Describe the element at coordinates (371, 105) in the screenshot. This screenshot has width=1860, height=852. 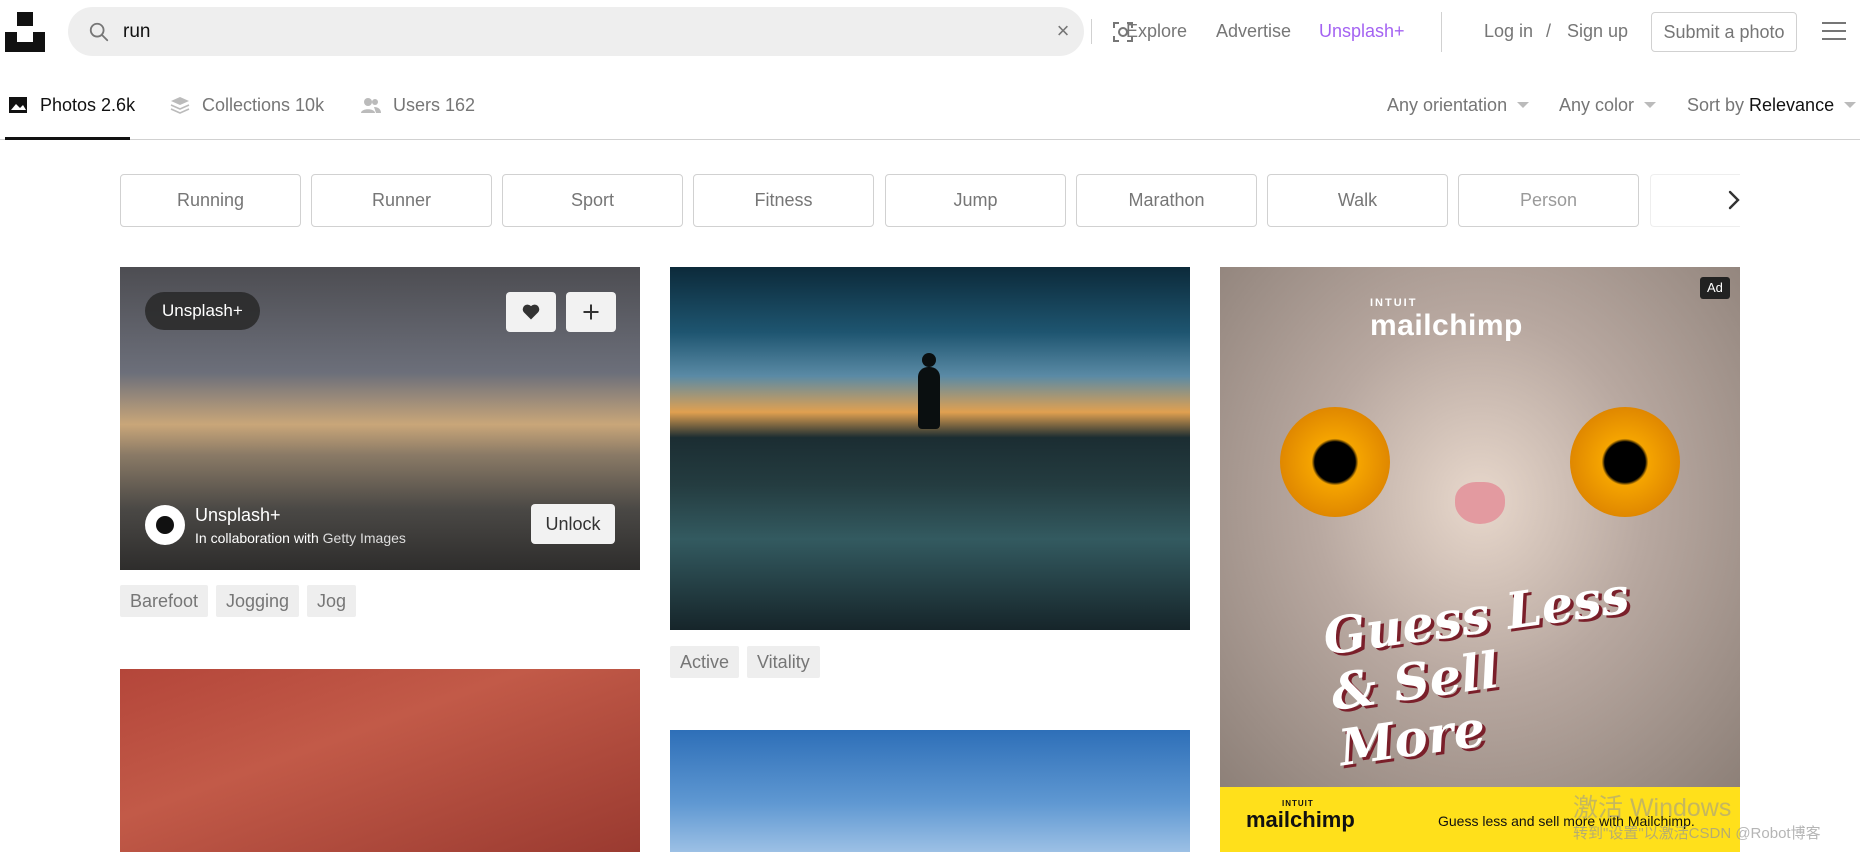
I see `users-icon` at that location.